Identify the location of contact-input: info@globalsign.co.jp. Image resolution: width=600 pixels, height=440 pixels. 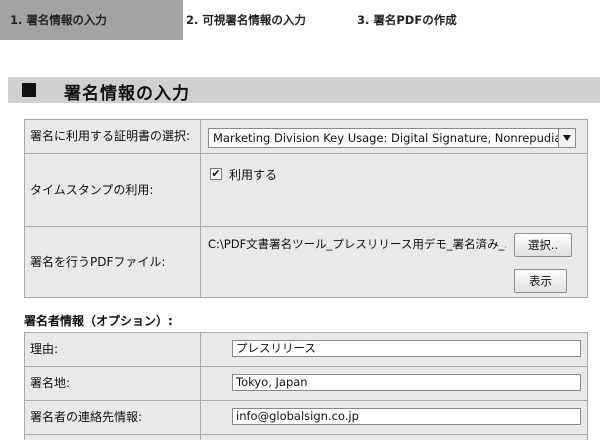
(406, 416).